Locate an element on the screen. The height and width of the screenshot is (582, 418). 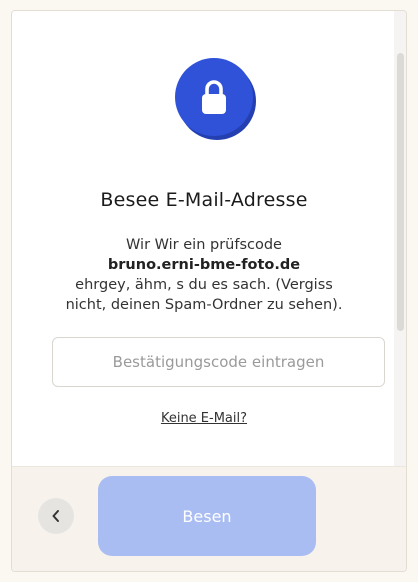
scrollbar is located at coordinates (400, 238).